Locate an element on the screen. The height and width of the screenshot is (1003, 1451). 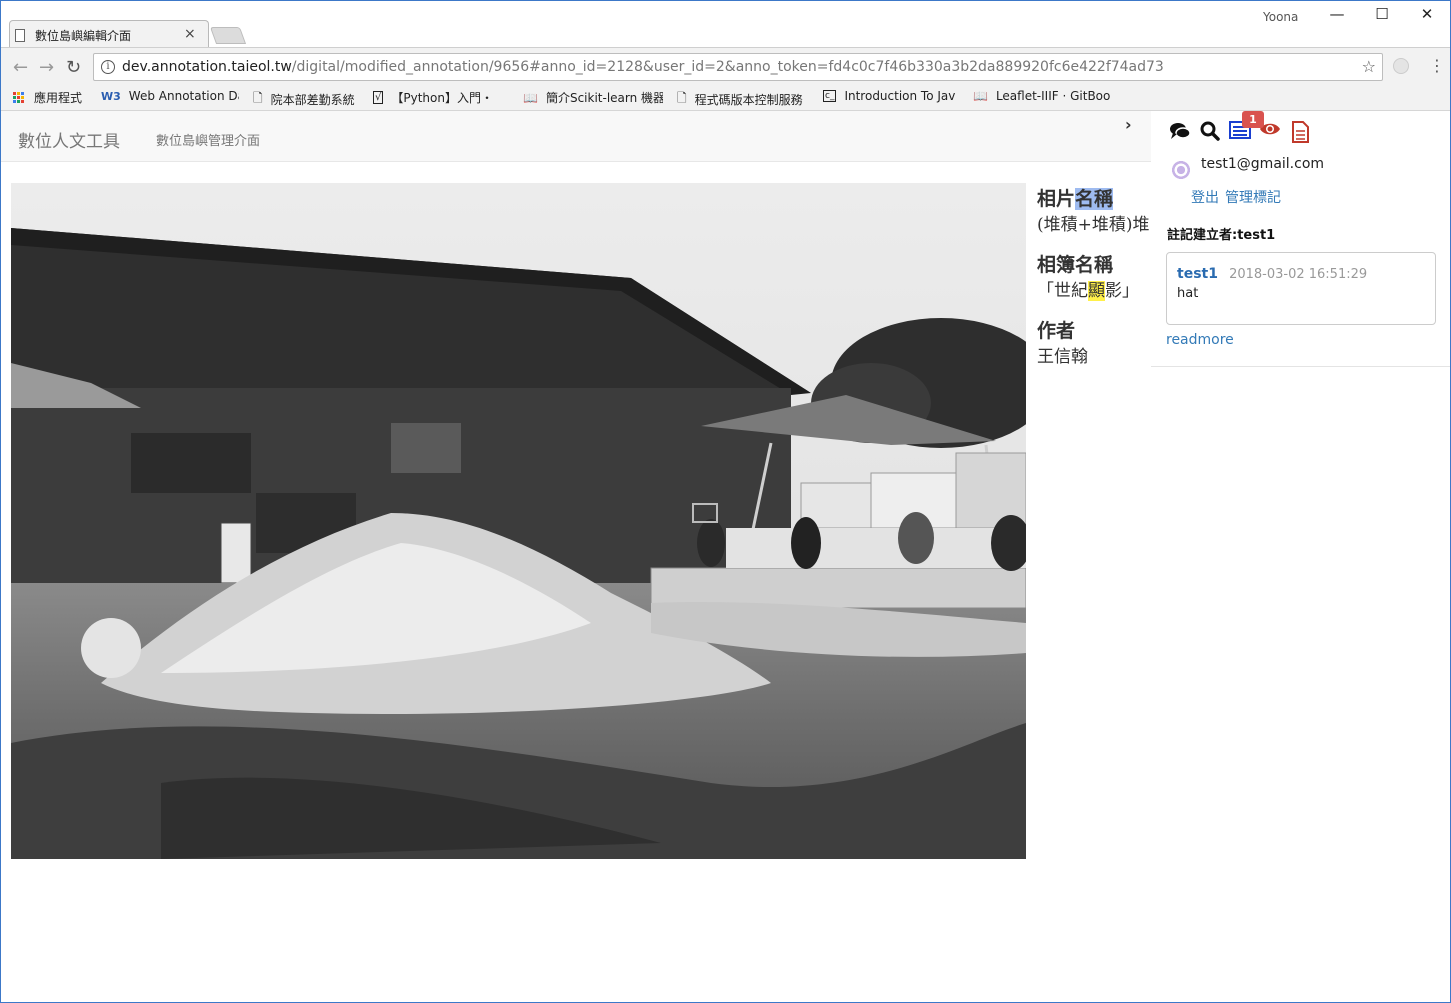
manage-annotations-link: 管理標記 is located at coordinates (1253, 198).